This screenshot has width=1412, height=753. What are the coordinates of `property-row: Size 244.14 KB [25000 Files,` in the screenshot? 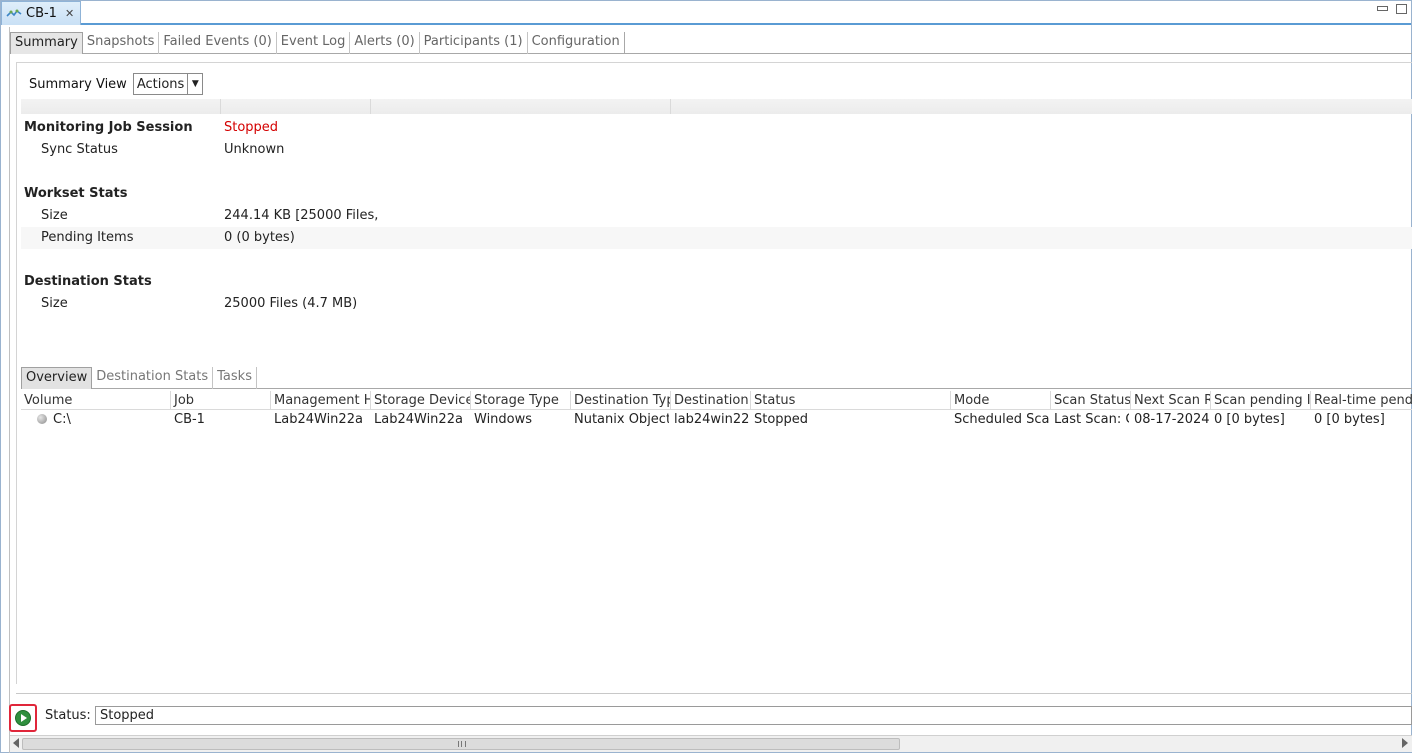 It's located at (716, 216).